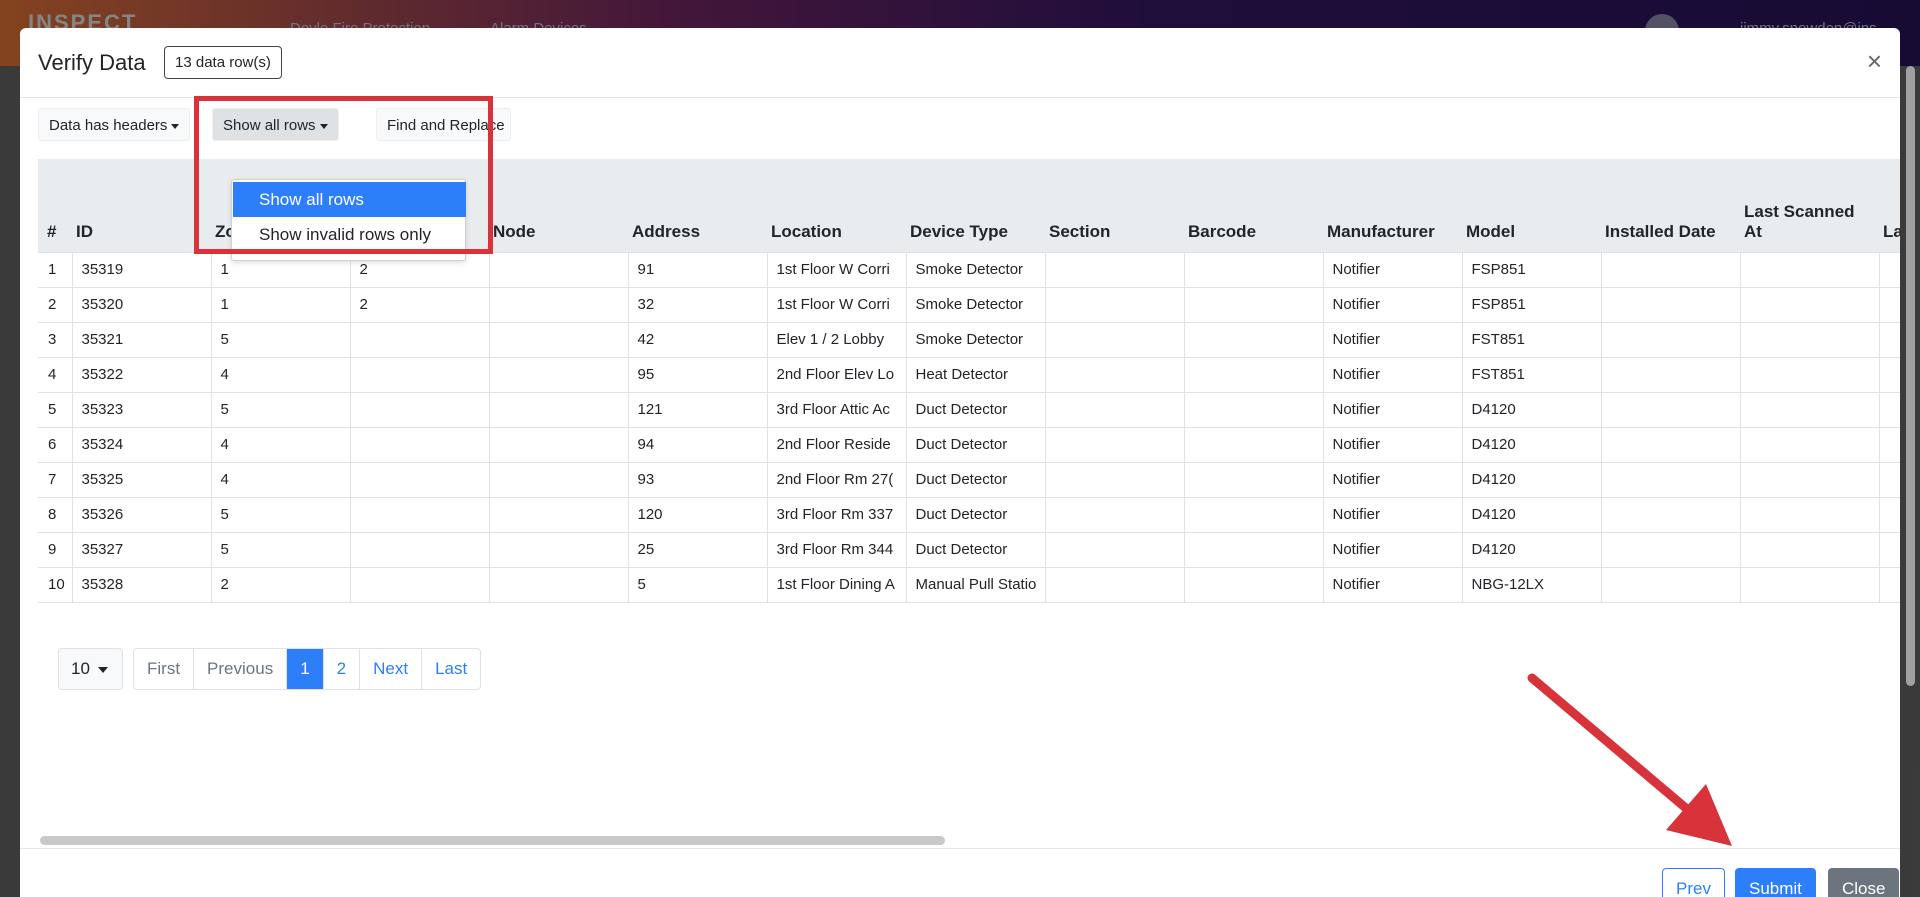 The image size is (1920, 897). What do you see at coordinates (141, 269) in the screenshot?
I see `table-cell: 35319` at bounding box center [141, 269].